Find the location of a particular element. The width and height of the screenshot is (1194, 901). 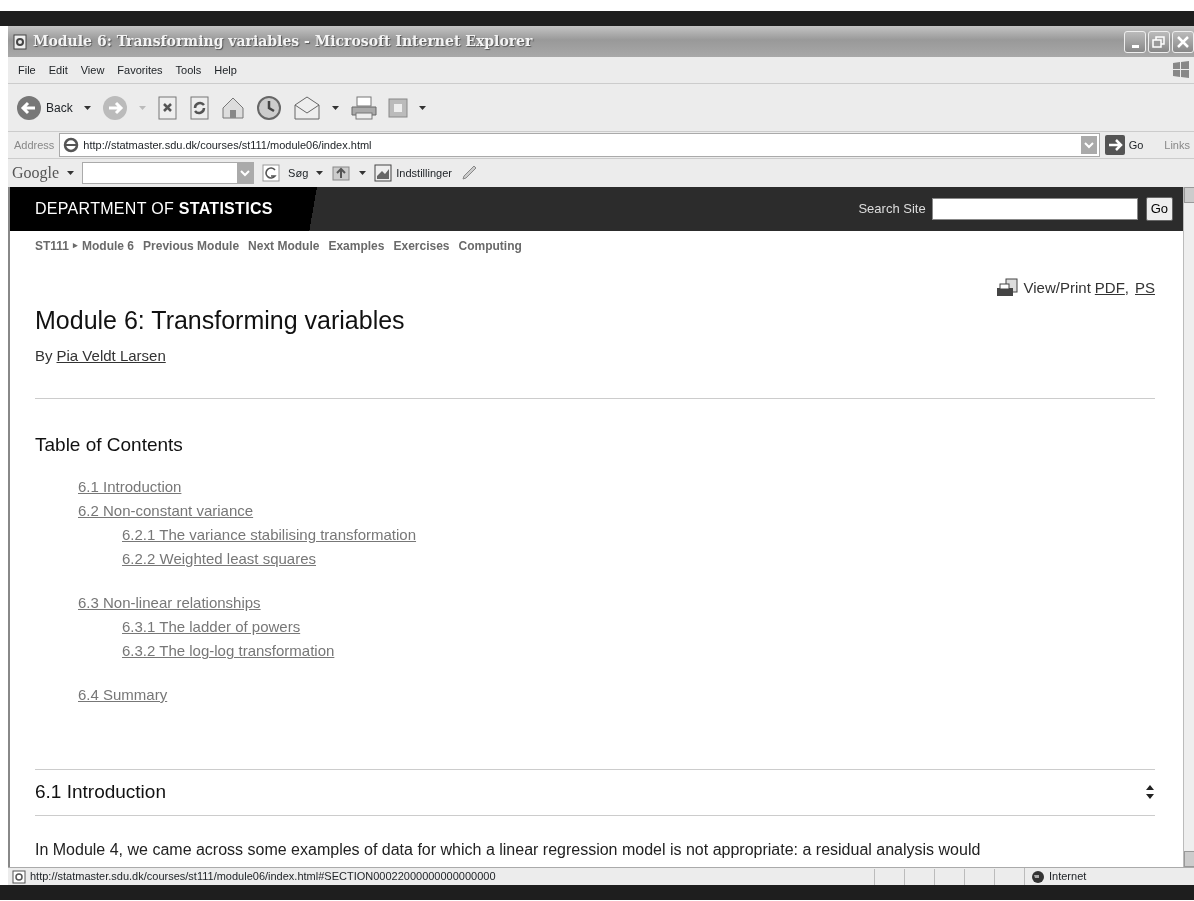

arrow-icon is located at coordinates (1114, 145).